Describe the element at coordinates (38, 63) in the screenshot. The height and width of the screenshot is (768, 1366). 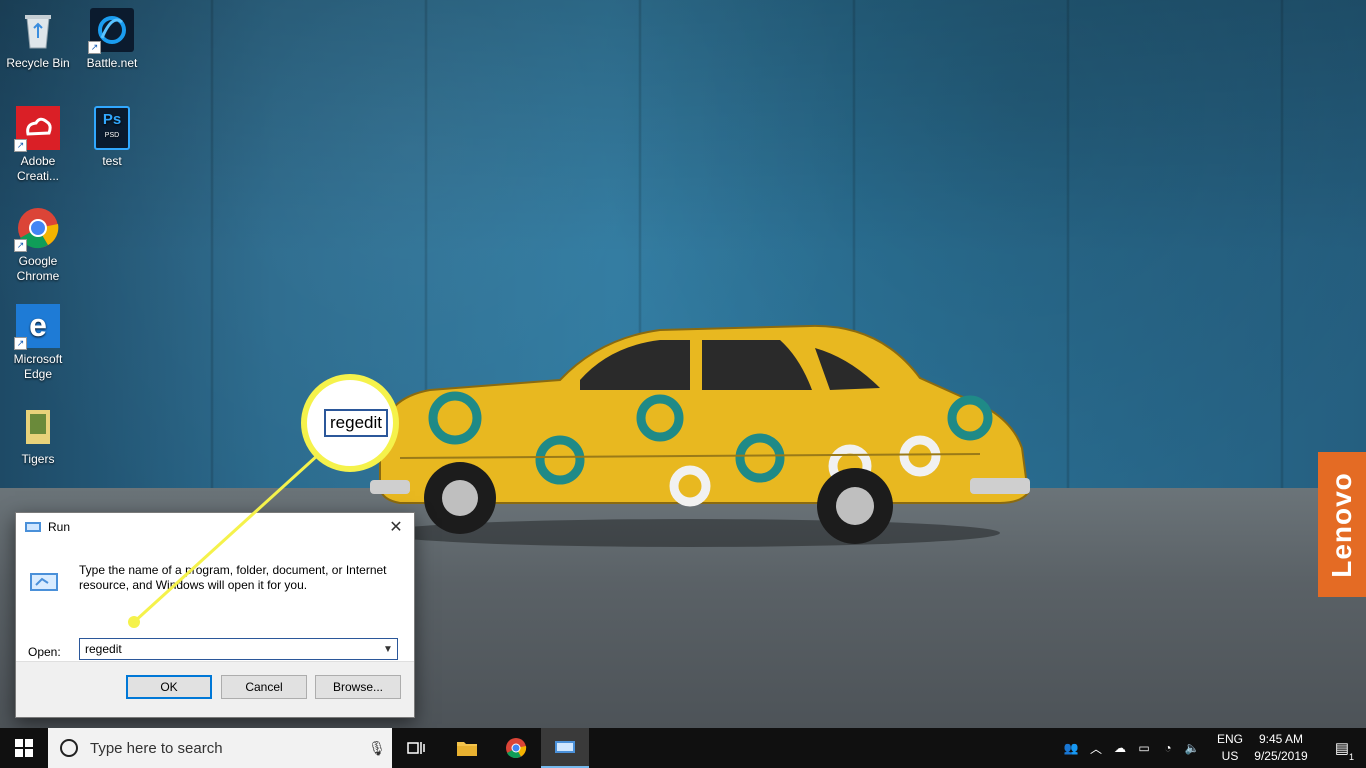
I see `desktop-icon-label: Recycle Bin` at that location.